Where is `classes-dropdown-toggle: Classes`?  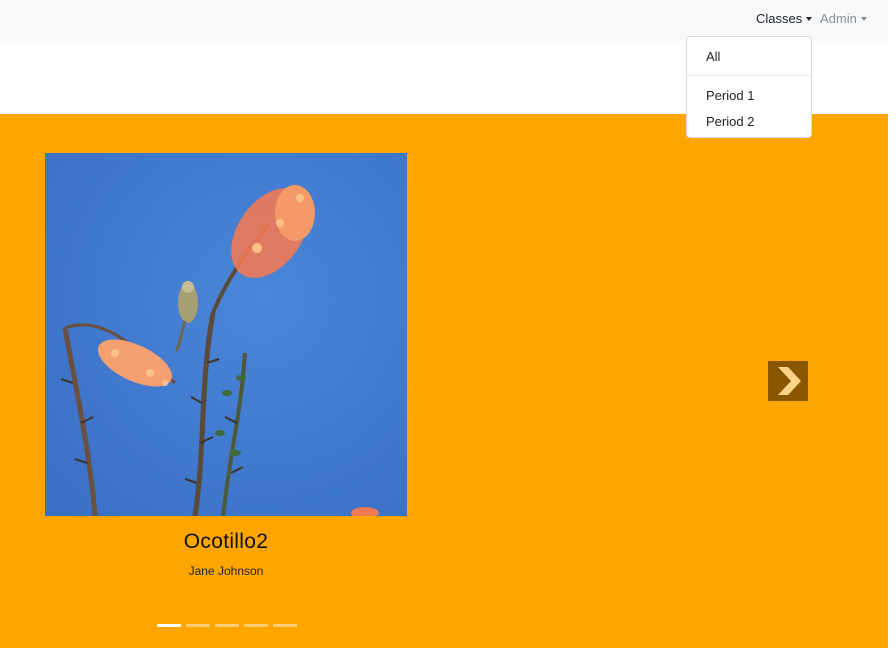
classes-dropdown-toggle: Classes is located at coordinates (784, 19).